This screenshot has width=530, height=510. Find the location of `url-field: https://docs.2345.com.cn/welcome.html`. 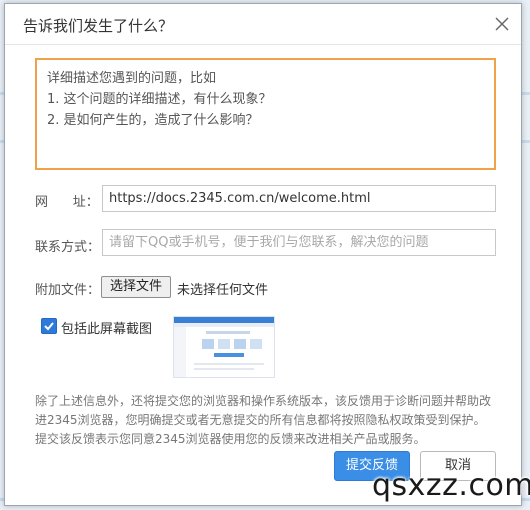

url-field: https://docs.2345.com.cn/welcome.html is located at coordinates (299, 198).